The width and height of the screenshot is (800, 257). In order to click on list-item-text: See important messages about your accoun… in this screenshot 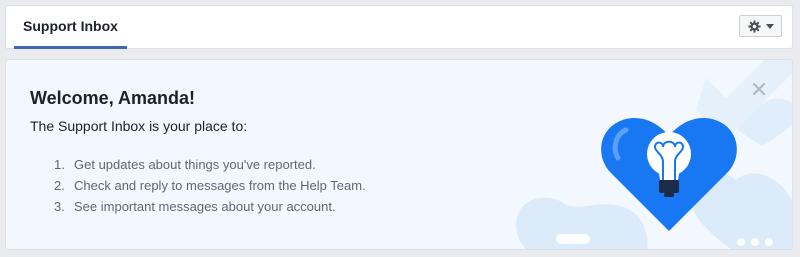, I will do `click(205, 206)`.